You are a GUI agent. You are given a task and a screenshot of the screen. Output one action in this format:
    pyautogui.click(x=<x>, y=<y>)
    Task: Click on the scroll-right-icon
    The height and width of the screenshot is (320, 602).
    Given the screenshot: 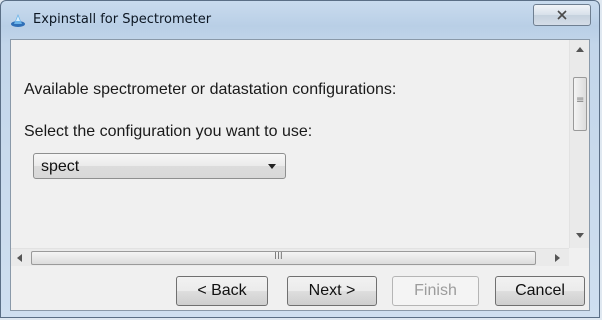 What is the action you would take?
    pyautogui.click(x=557, y=258)
    